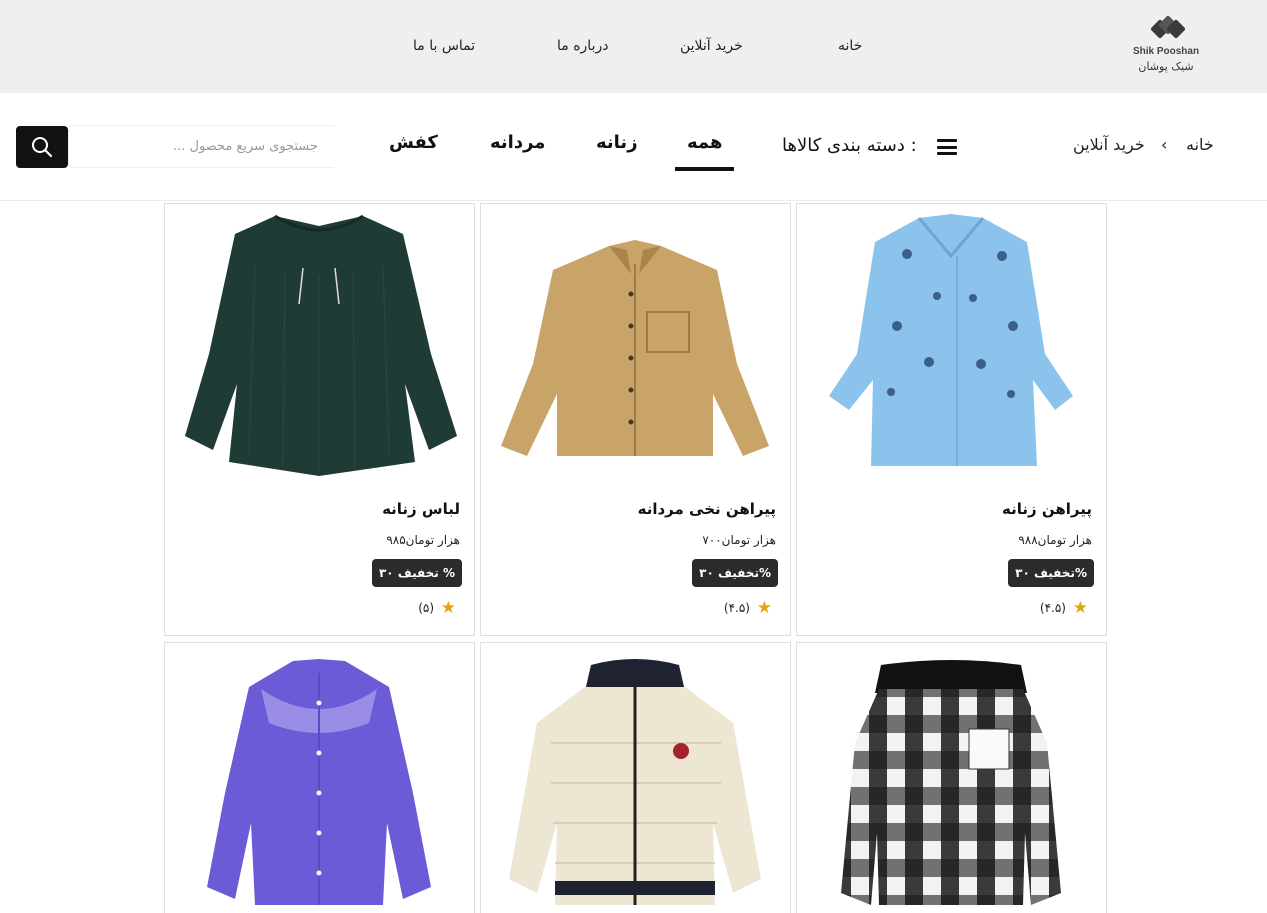  Describe the element at coordinates (633, 200) in the screenshot. I see `header-divider` at that location.